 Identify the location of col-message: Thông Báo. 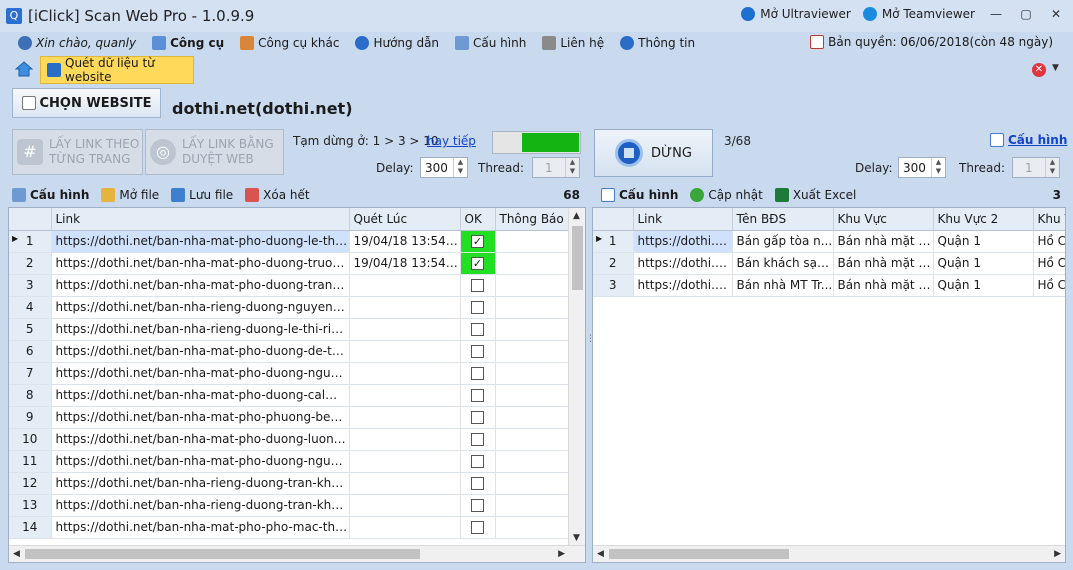
(533, 219).